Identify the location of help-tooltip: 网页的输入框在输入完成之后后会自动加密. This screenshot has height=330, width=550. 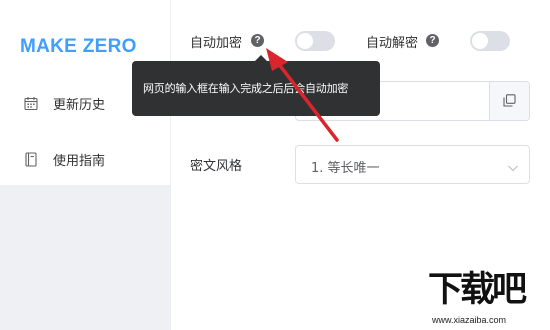
(256, 85).